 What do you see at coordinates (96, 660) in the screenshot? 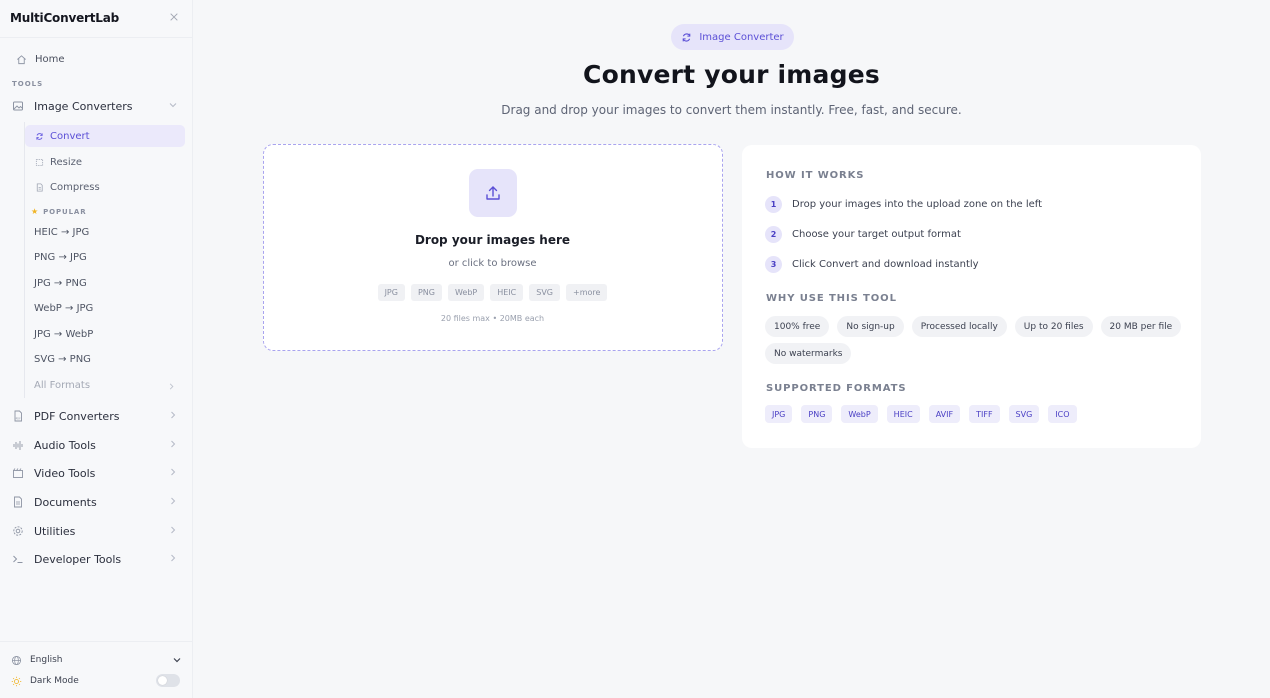
I see `language-select: English` at bounding box center [96, 660].